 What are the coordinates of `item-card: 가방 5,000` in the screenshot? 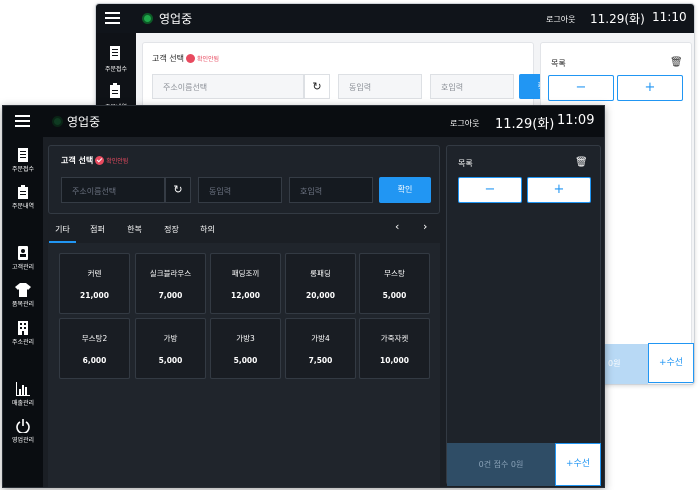 It's located at (170, 348).